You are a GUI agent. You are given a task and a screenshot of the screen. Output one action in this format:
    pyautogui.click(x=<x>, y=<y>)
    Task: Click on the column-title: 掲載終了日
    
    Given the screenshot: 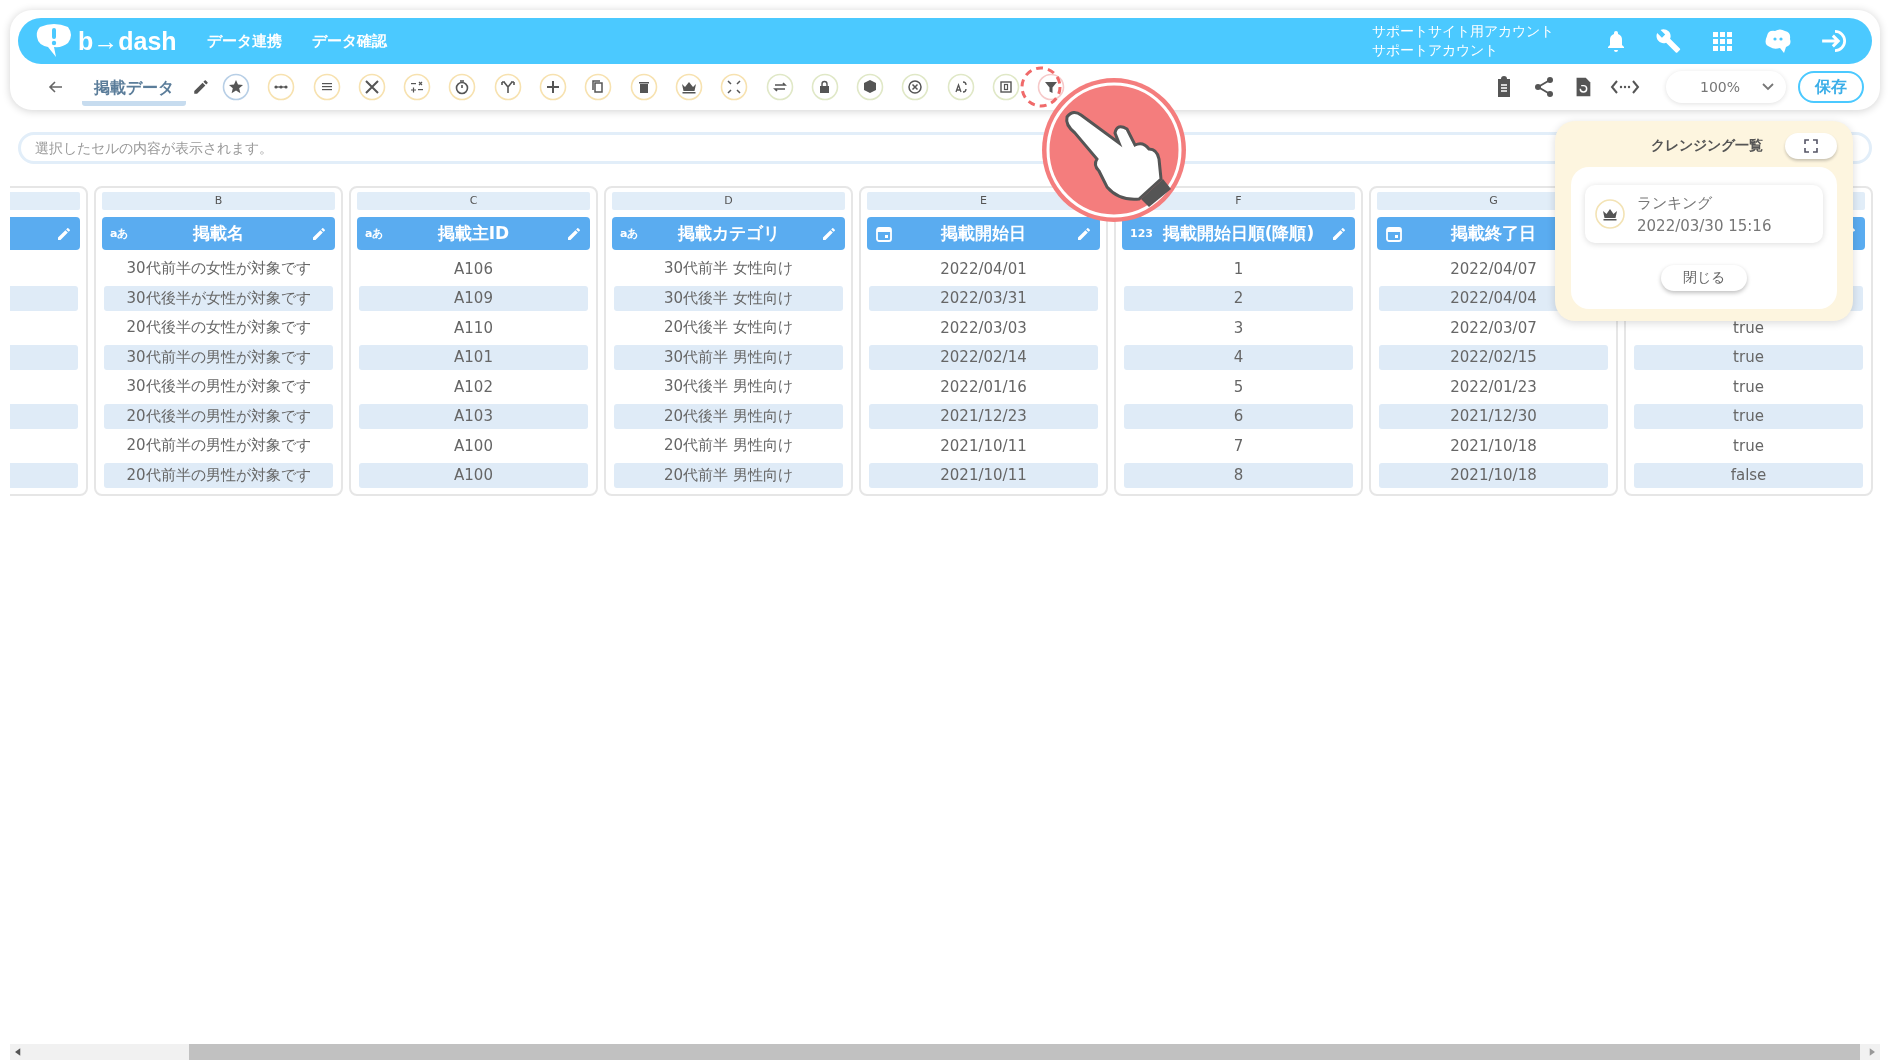 What is the action you would take?
    pyautogui.click(x=1493, y=233)
    